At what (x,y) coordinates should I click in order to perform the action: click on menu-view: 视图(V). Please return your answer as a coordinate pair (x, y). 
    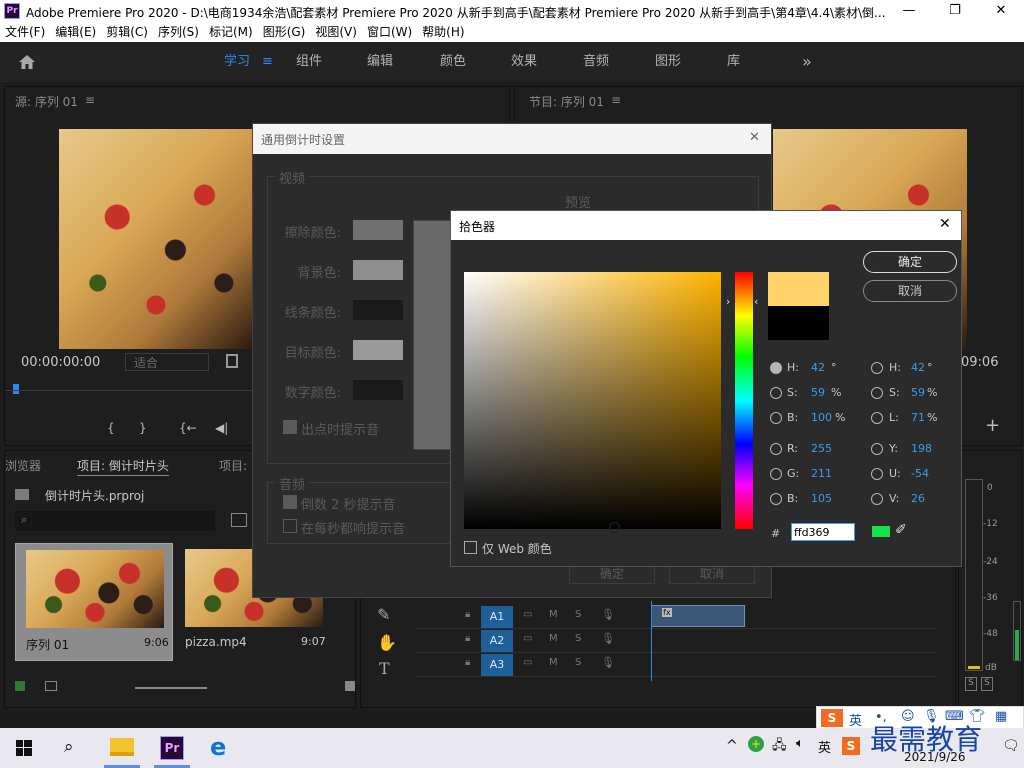
    Looking at the image, I should click on (336, 32).